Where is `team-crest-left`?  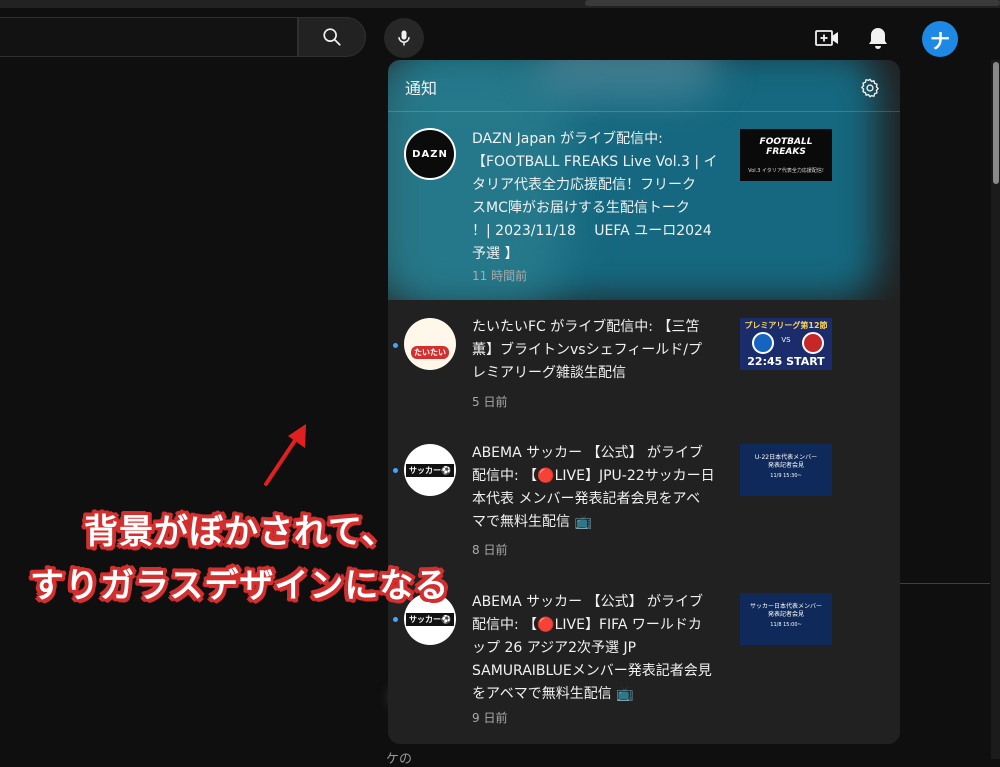 team-crest-left is located at coordinates (763, 343).